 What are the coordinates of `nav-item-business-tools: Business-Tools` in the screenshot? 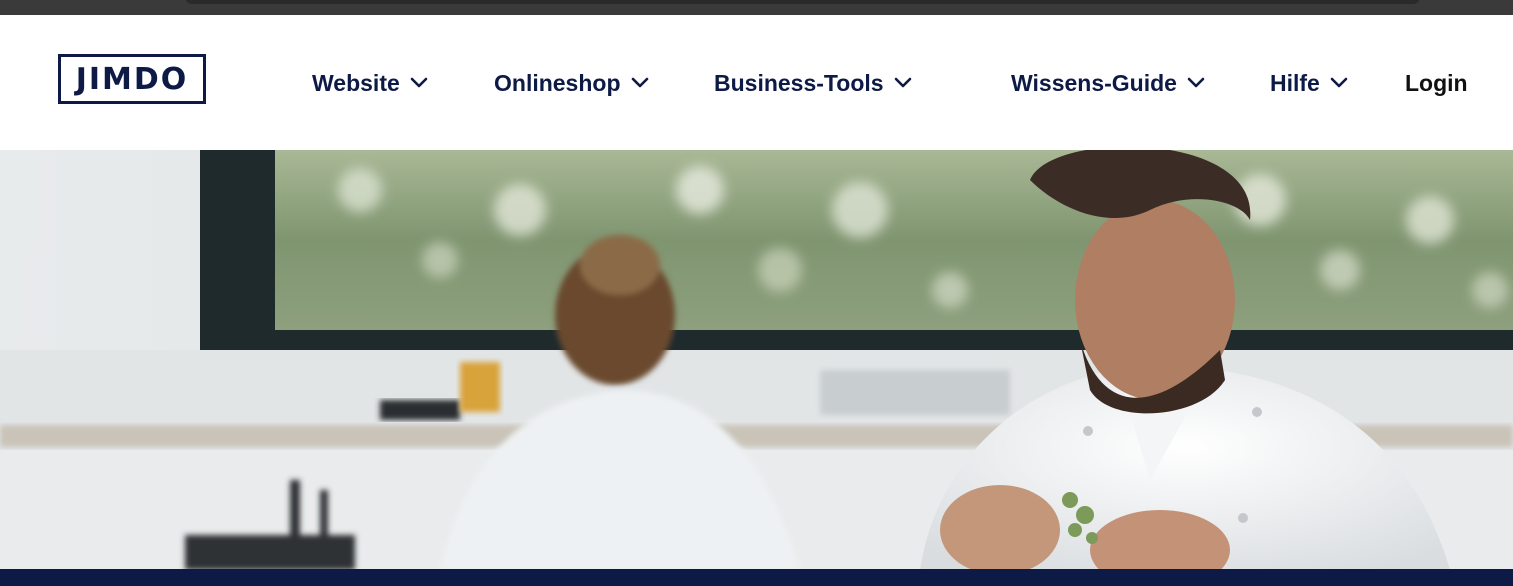 It's located at (813, 83).